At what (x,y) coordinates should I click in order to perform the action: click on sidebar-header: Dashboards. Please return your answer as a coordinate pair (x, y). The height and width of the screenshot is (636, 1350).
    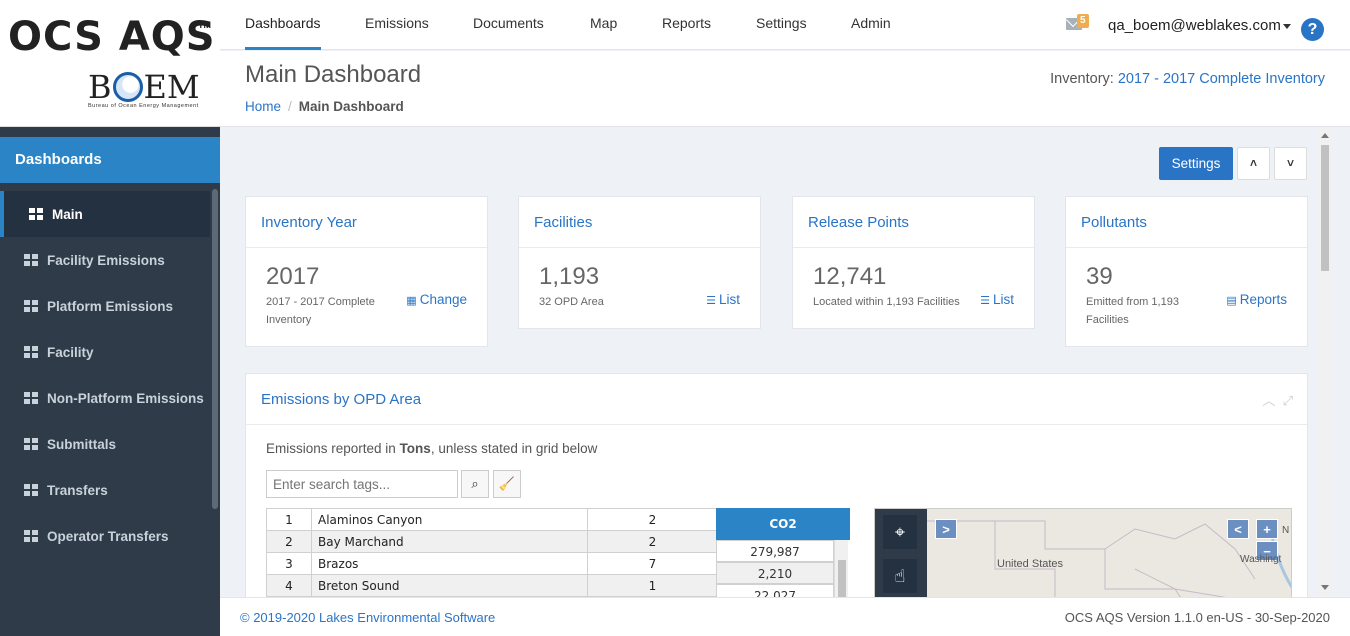
    Looking at the image, I should click on (110, 160).